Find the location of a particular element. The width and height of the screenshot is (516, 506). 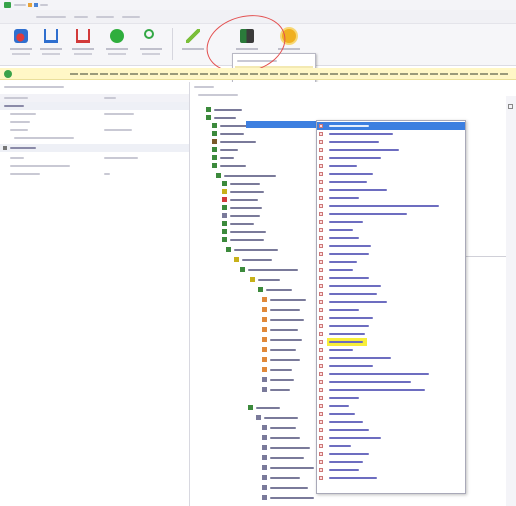

expander-icon is located at coordinates (5, 148).